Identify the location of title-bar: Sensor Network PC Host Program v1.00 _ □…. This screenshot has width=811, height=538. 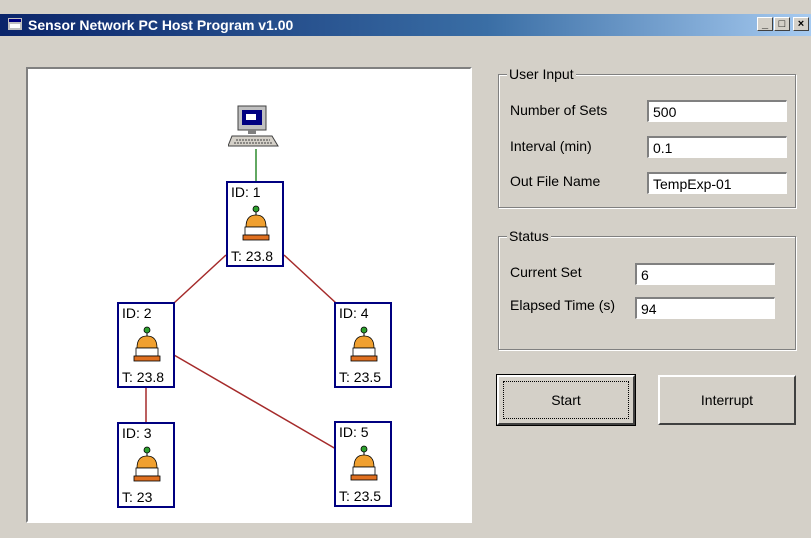
(405, 25).